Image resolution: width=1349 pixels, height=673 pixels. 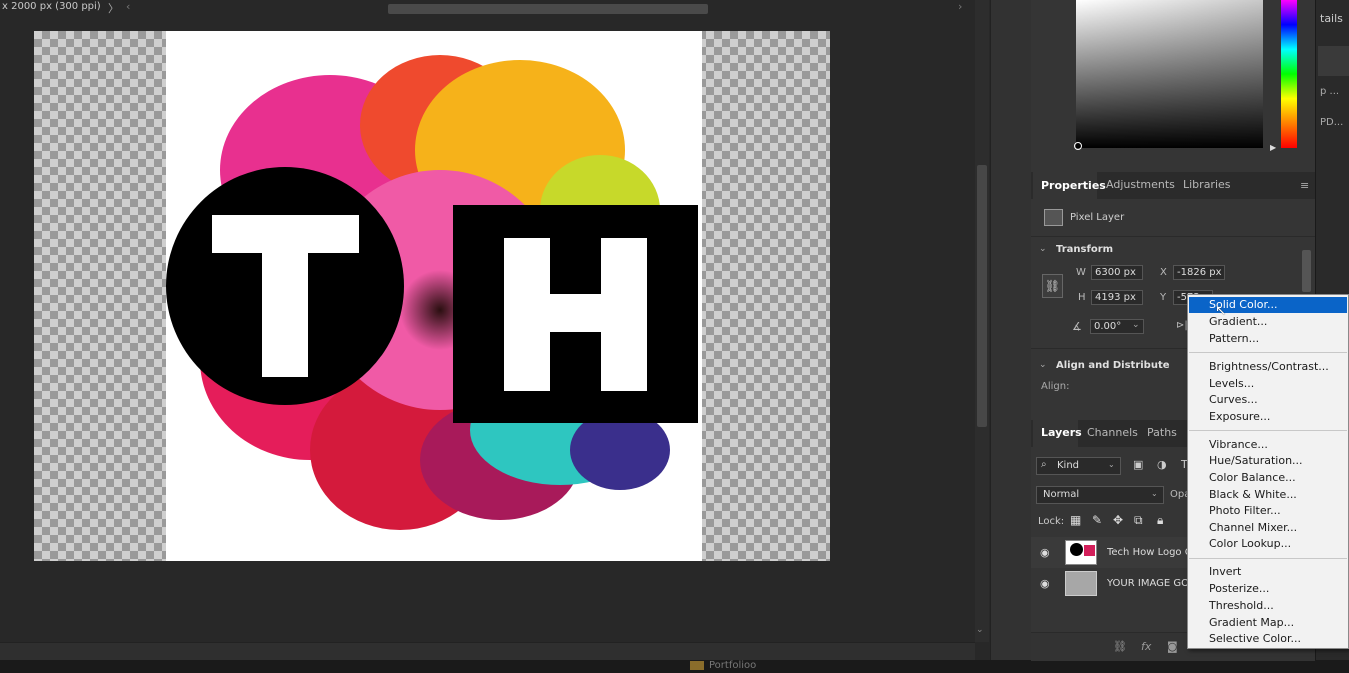 What do you see at coordinates (1117, 272) in the screenshot?
I see `width-field: 6300 px` at bounding box center [1117, 272].